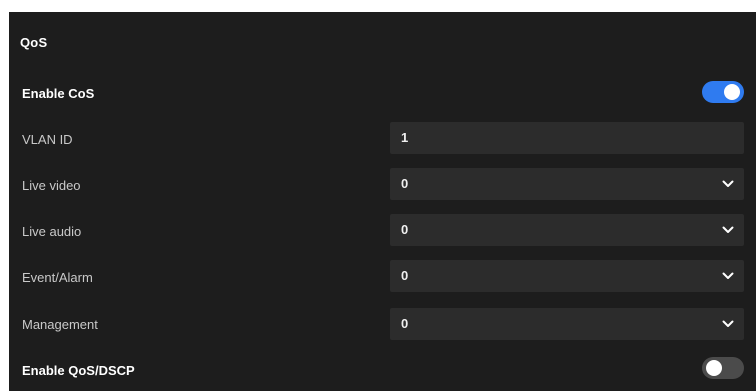 This screenshot has width=756, height=391. What do you see at coordinates (60, 324) in the screenshot?
I see `management-label: Management` at bounding box center [60, 324].